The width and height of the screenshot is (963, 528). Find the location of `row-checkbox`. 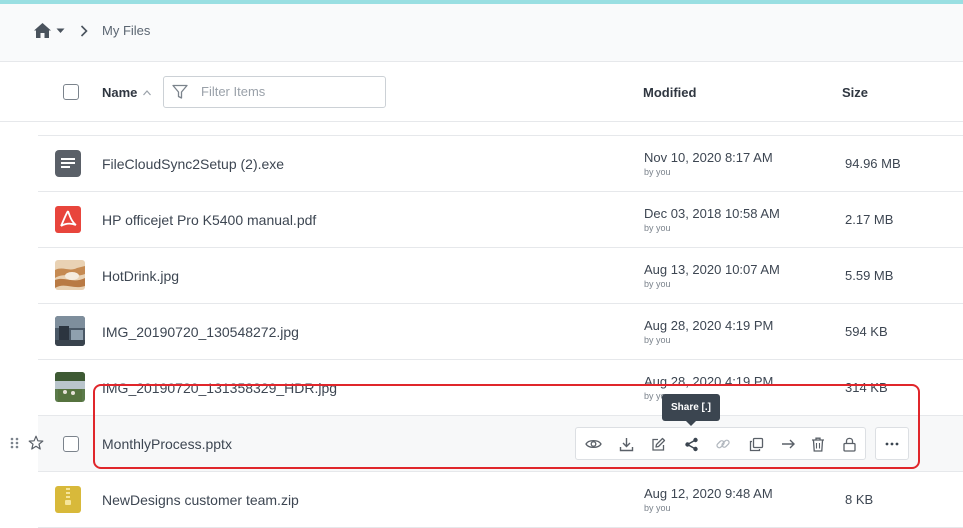

row-checkbox is located at coordinates (71, 444).